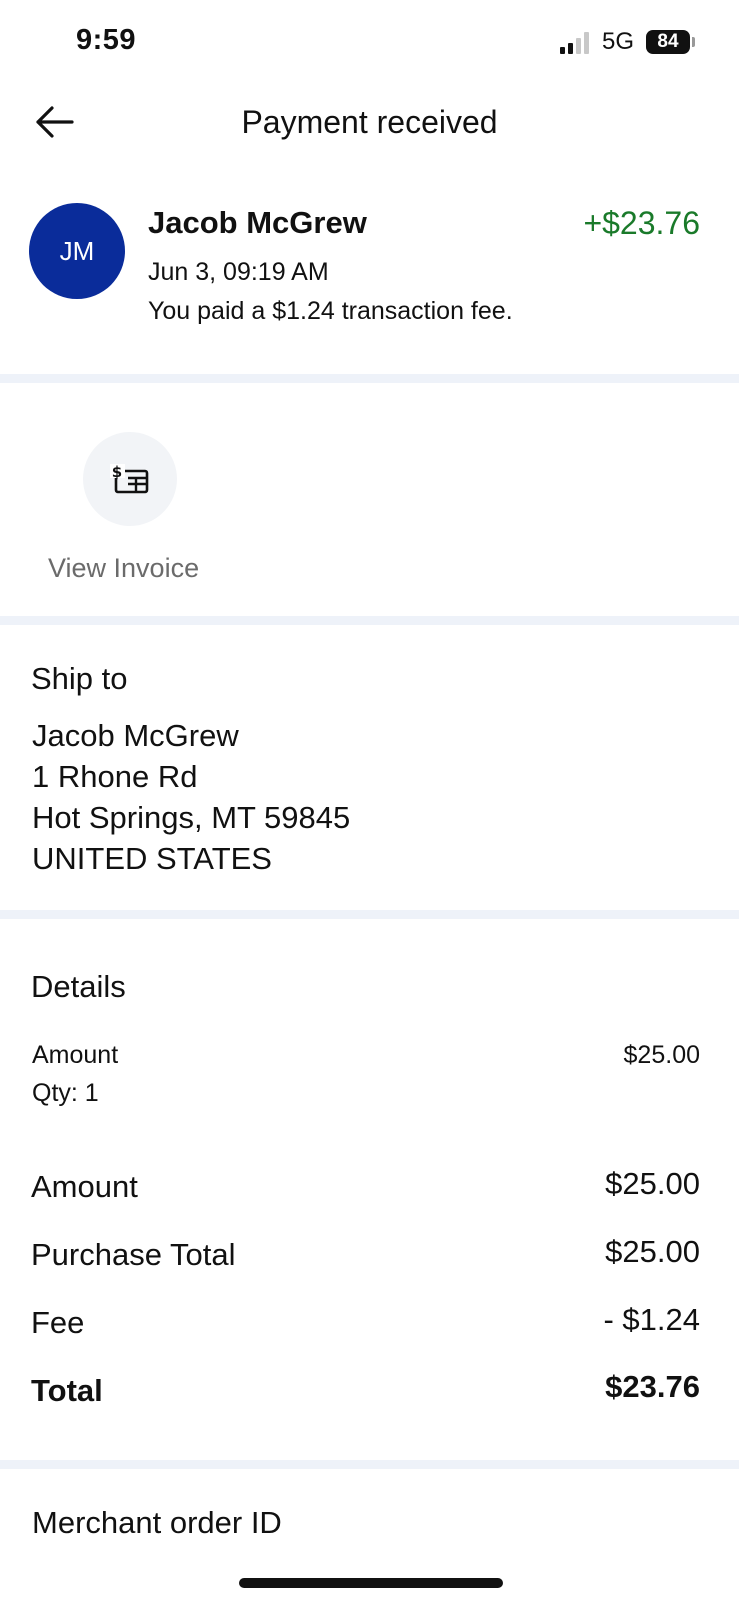 The height and width of the screenshot is (1600, 739). I want to click on amount-value: $25.00, so click(652, 1183).